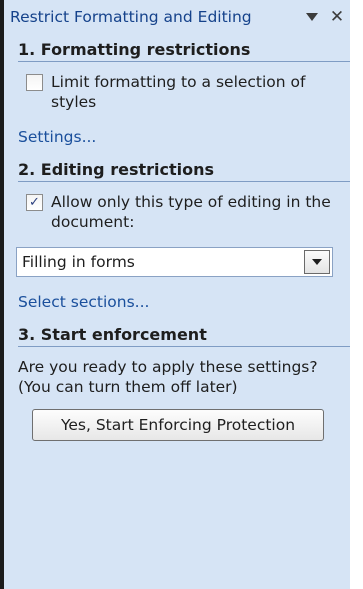 The height and width of the screenshot is (589, 363). What do you see at coordinates (177, 171) in the screenshot?
I see `editing-restrictions-heading: 2. Editing restrictions` at bounding box center [177, 171].